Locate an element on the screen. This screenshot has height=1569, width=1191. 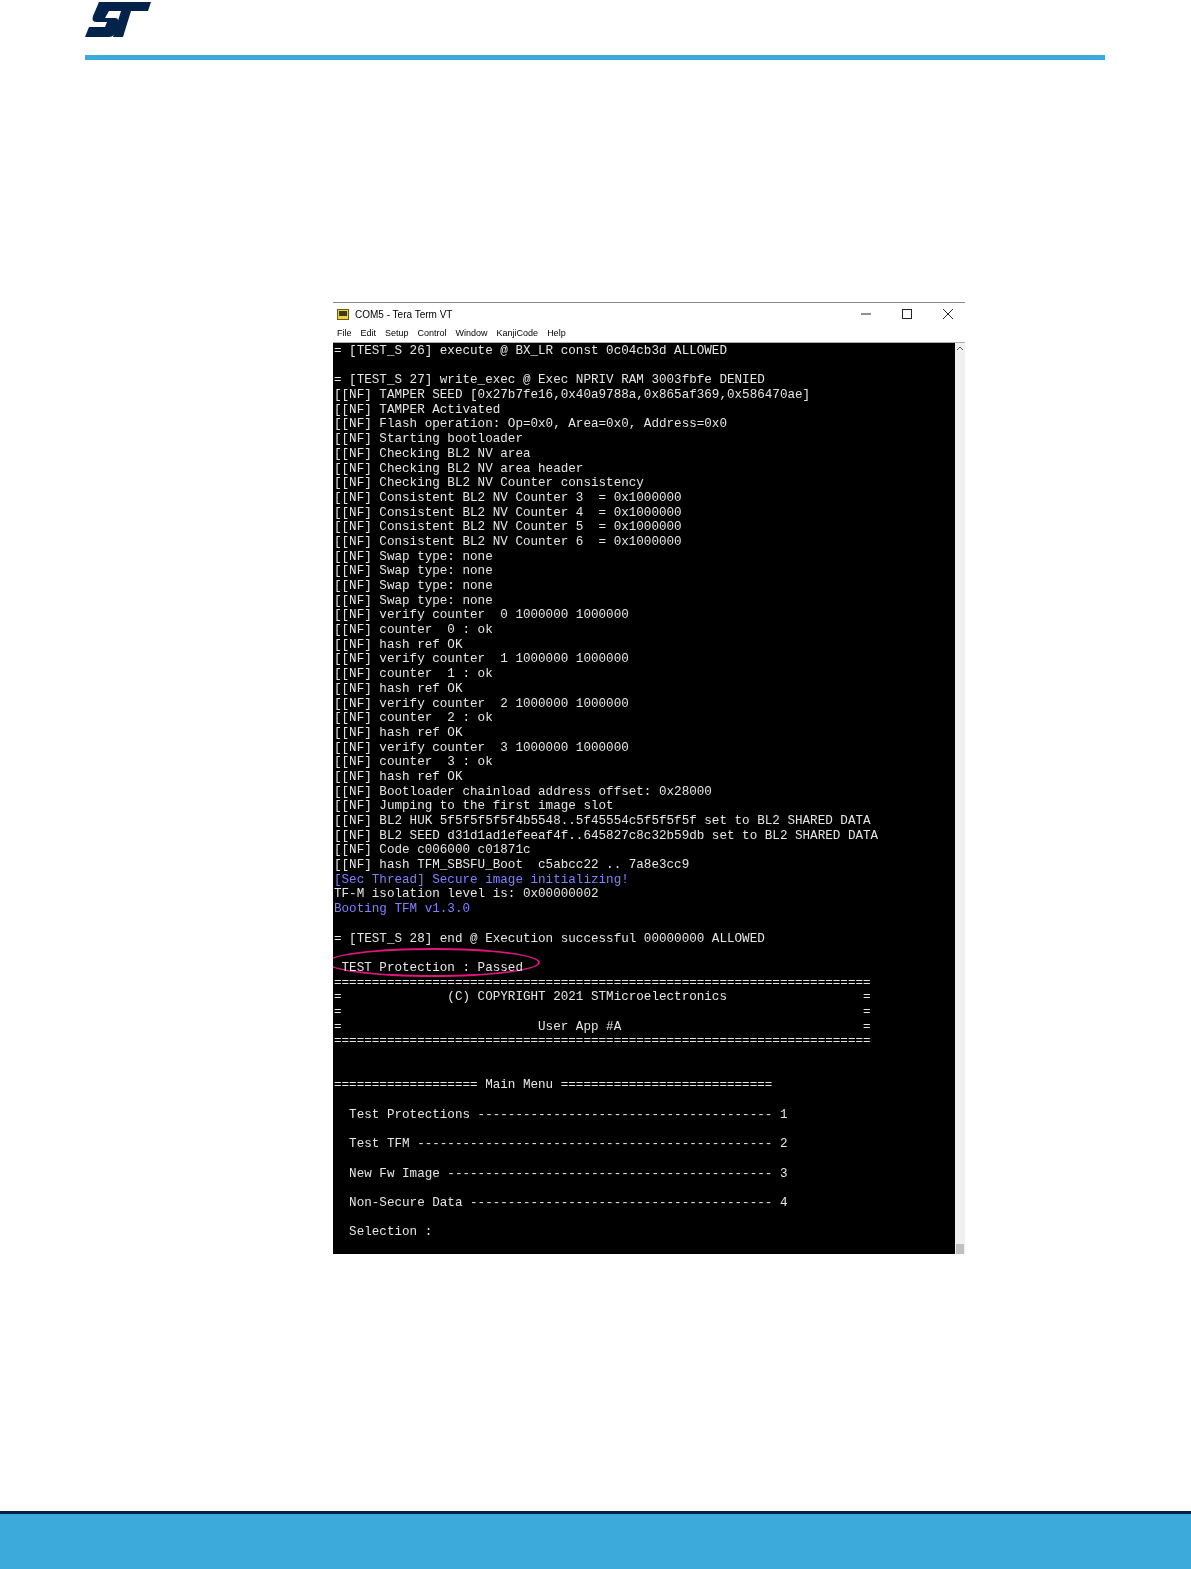
terminal-line: = [TEST_S 28] end @ Execution successful 00000000 ALLOWED is located at coordinates (549, 939).